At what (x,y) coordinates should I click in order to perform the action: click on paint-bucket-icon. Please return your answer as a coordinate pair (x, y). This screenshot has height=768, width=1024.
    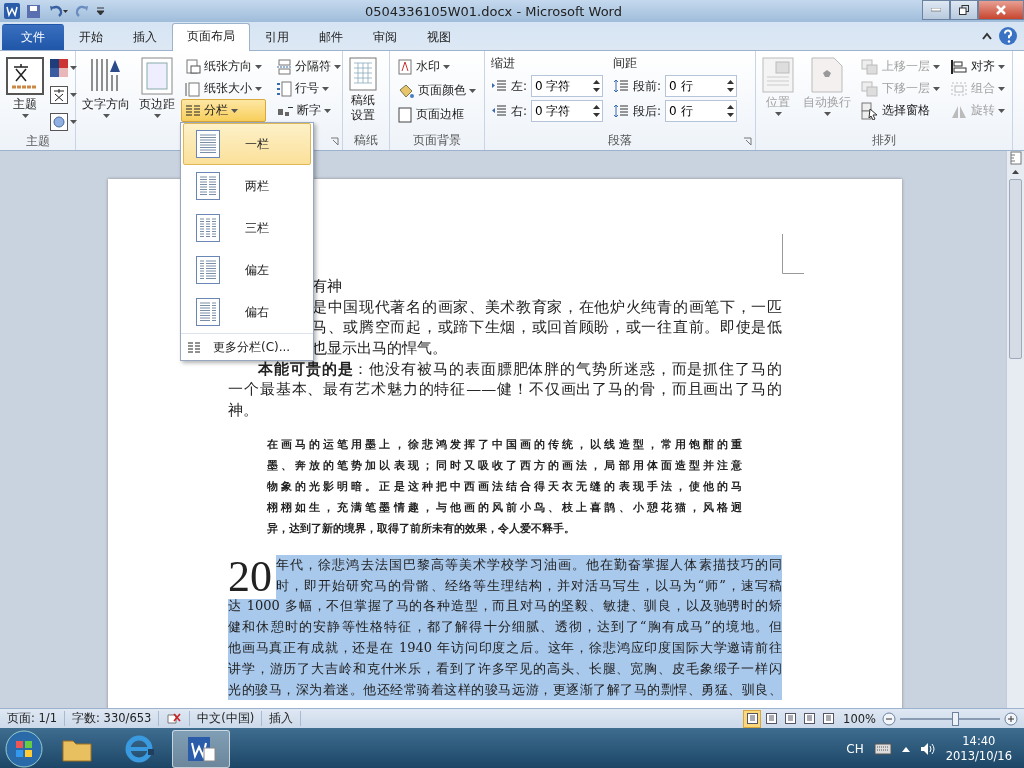
    Looking at the image, I should click on (406, 90).